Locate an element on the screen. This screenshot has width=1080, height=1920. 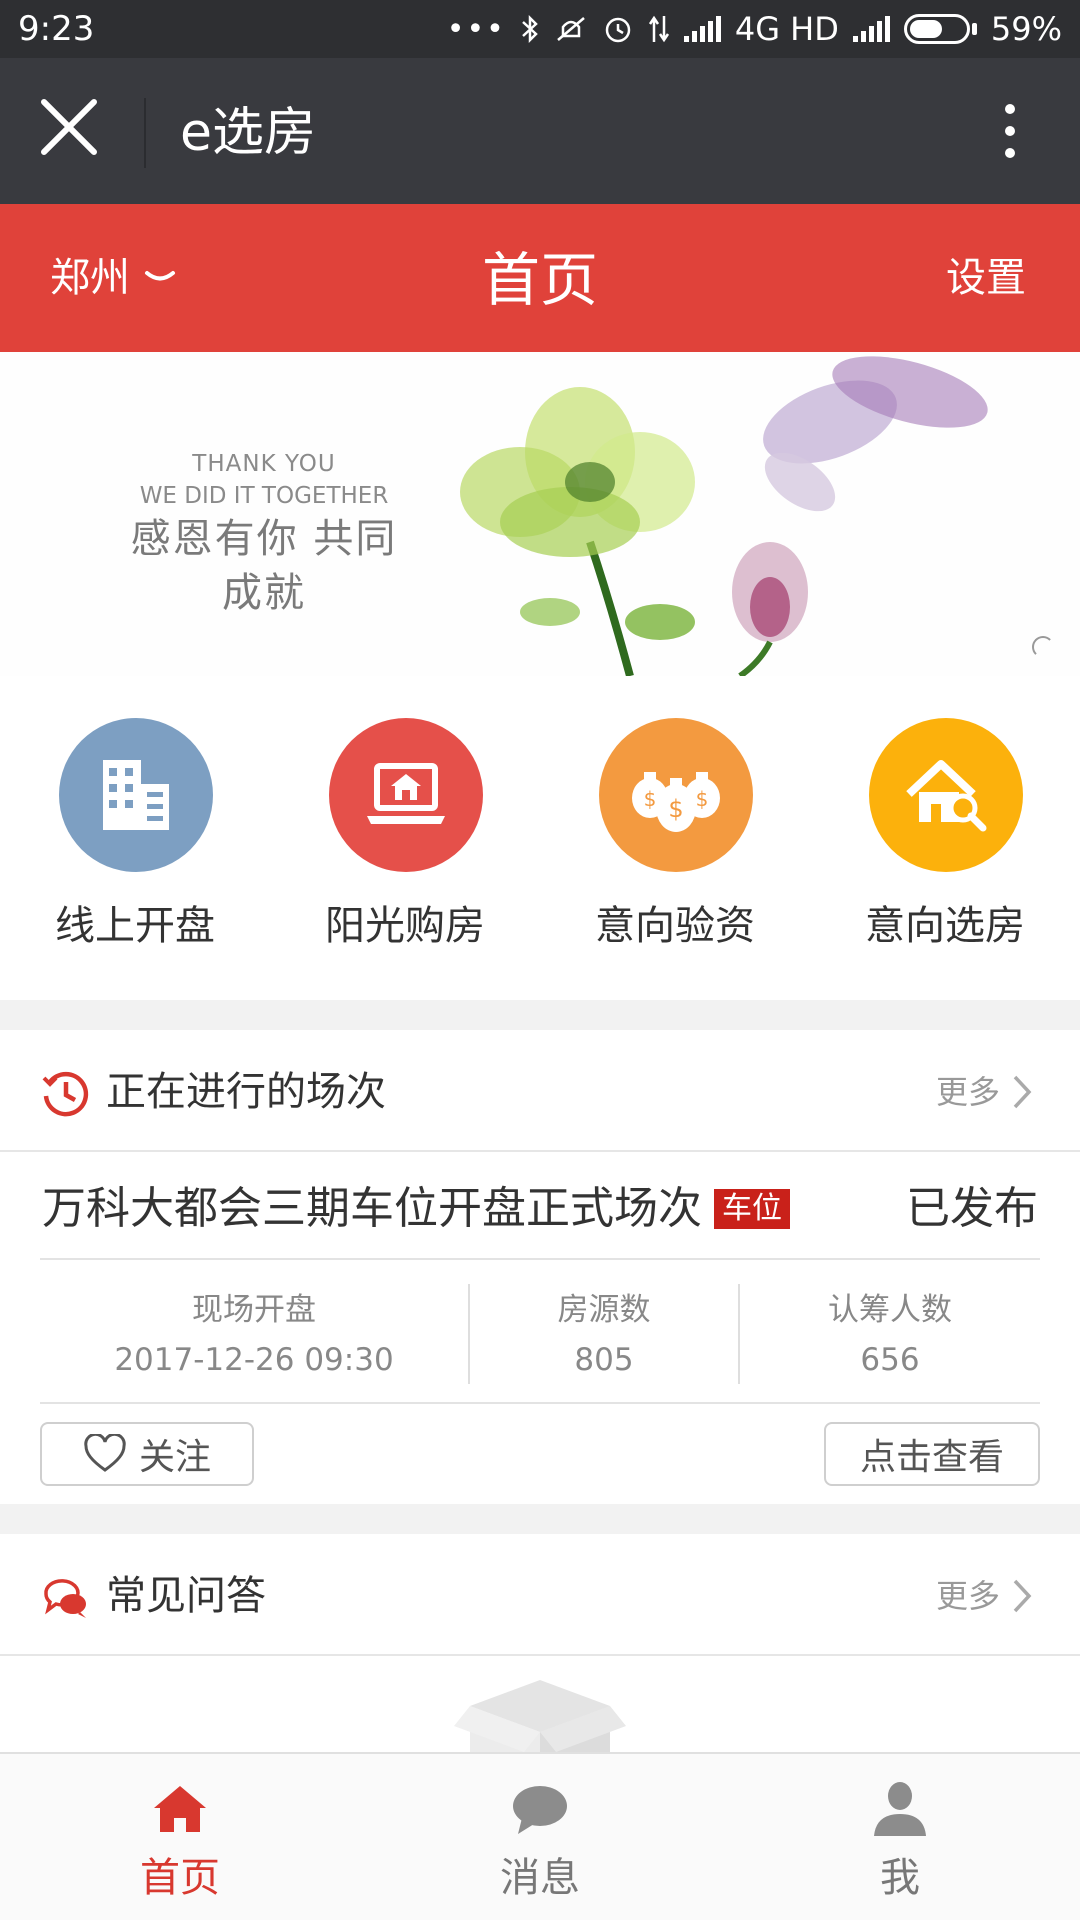
battery-percent: 59% is located at coordinates (1026, 29).